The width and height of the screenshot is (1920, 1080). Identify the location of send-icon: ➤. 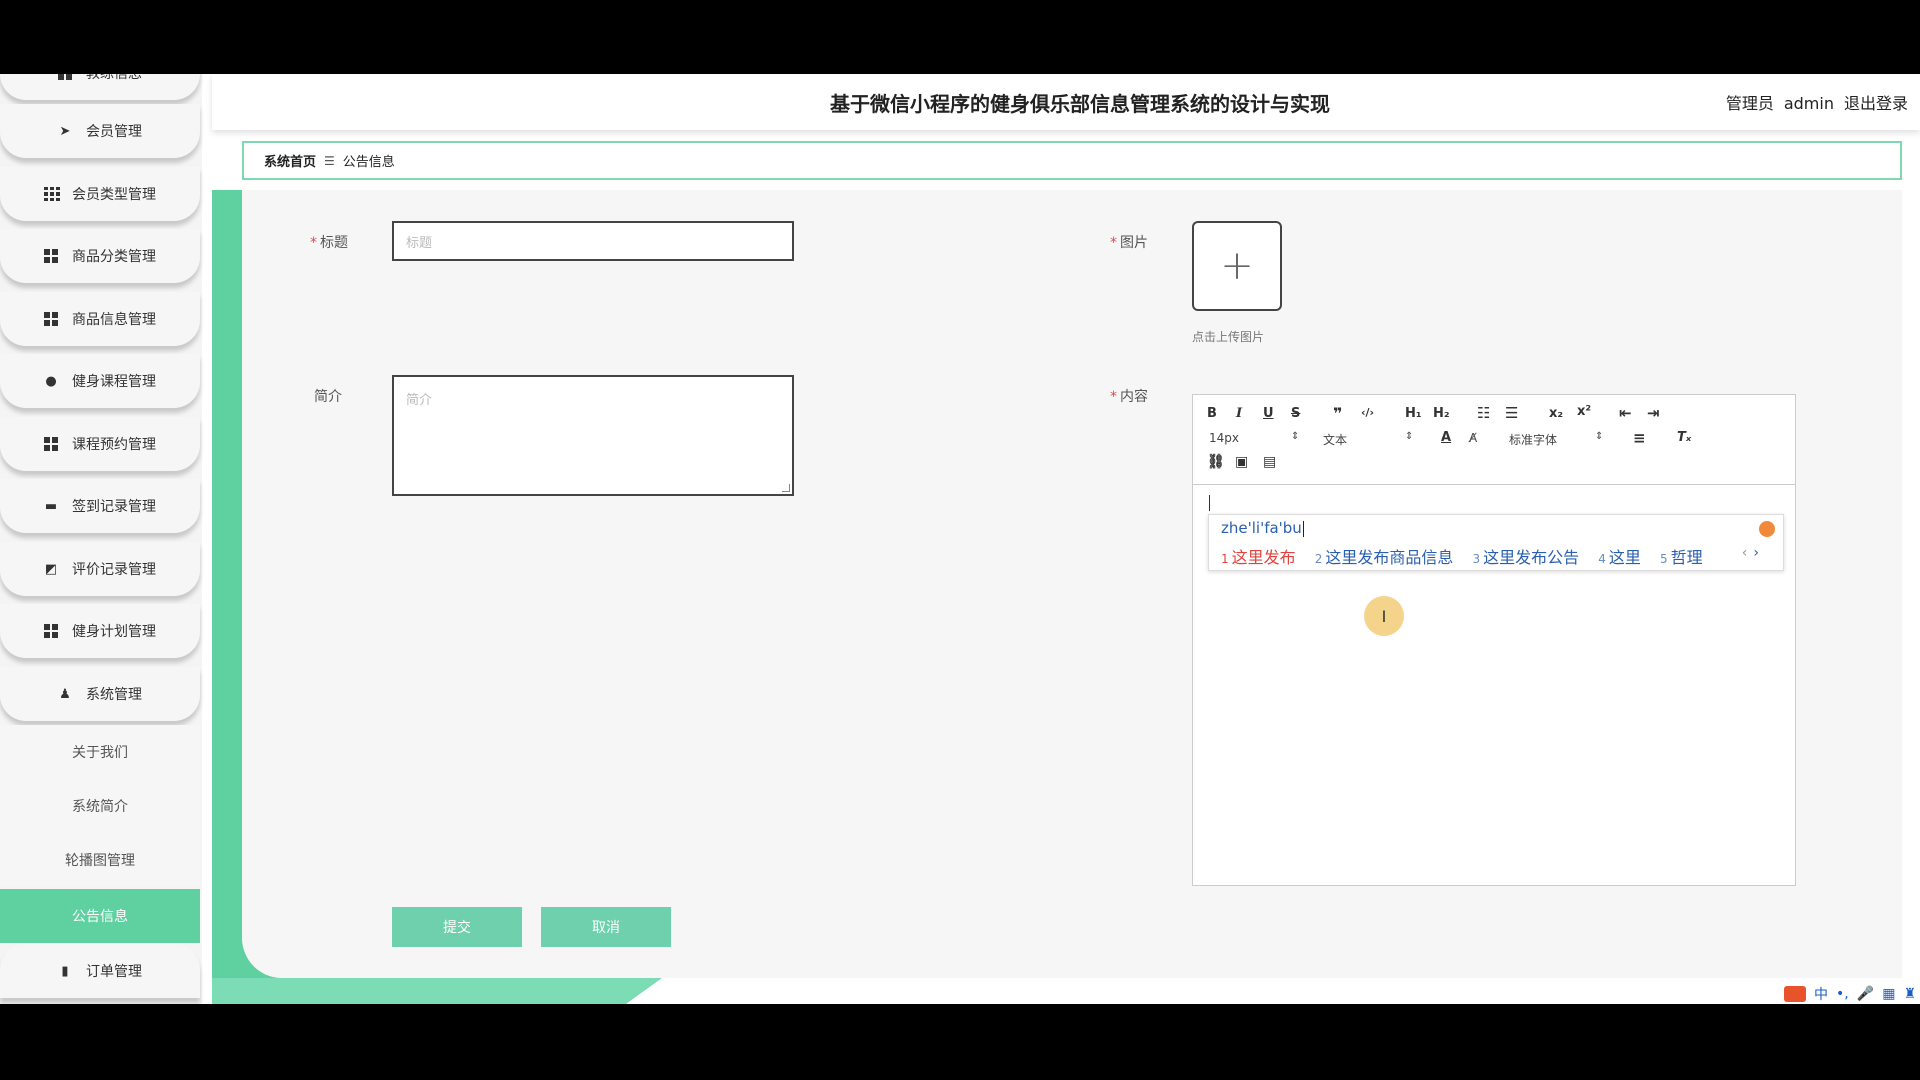
(65, 131).